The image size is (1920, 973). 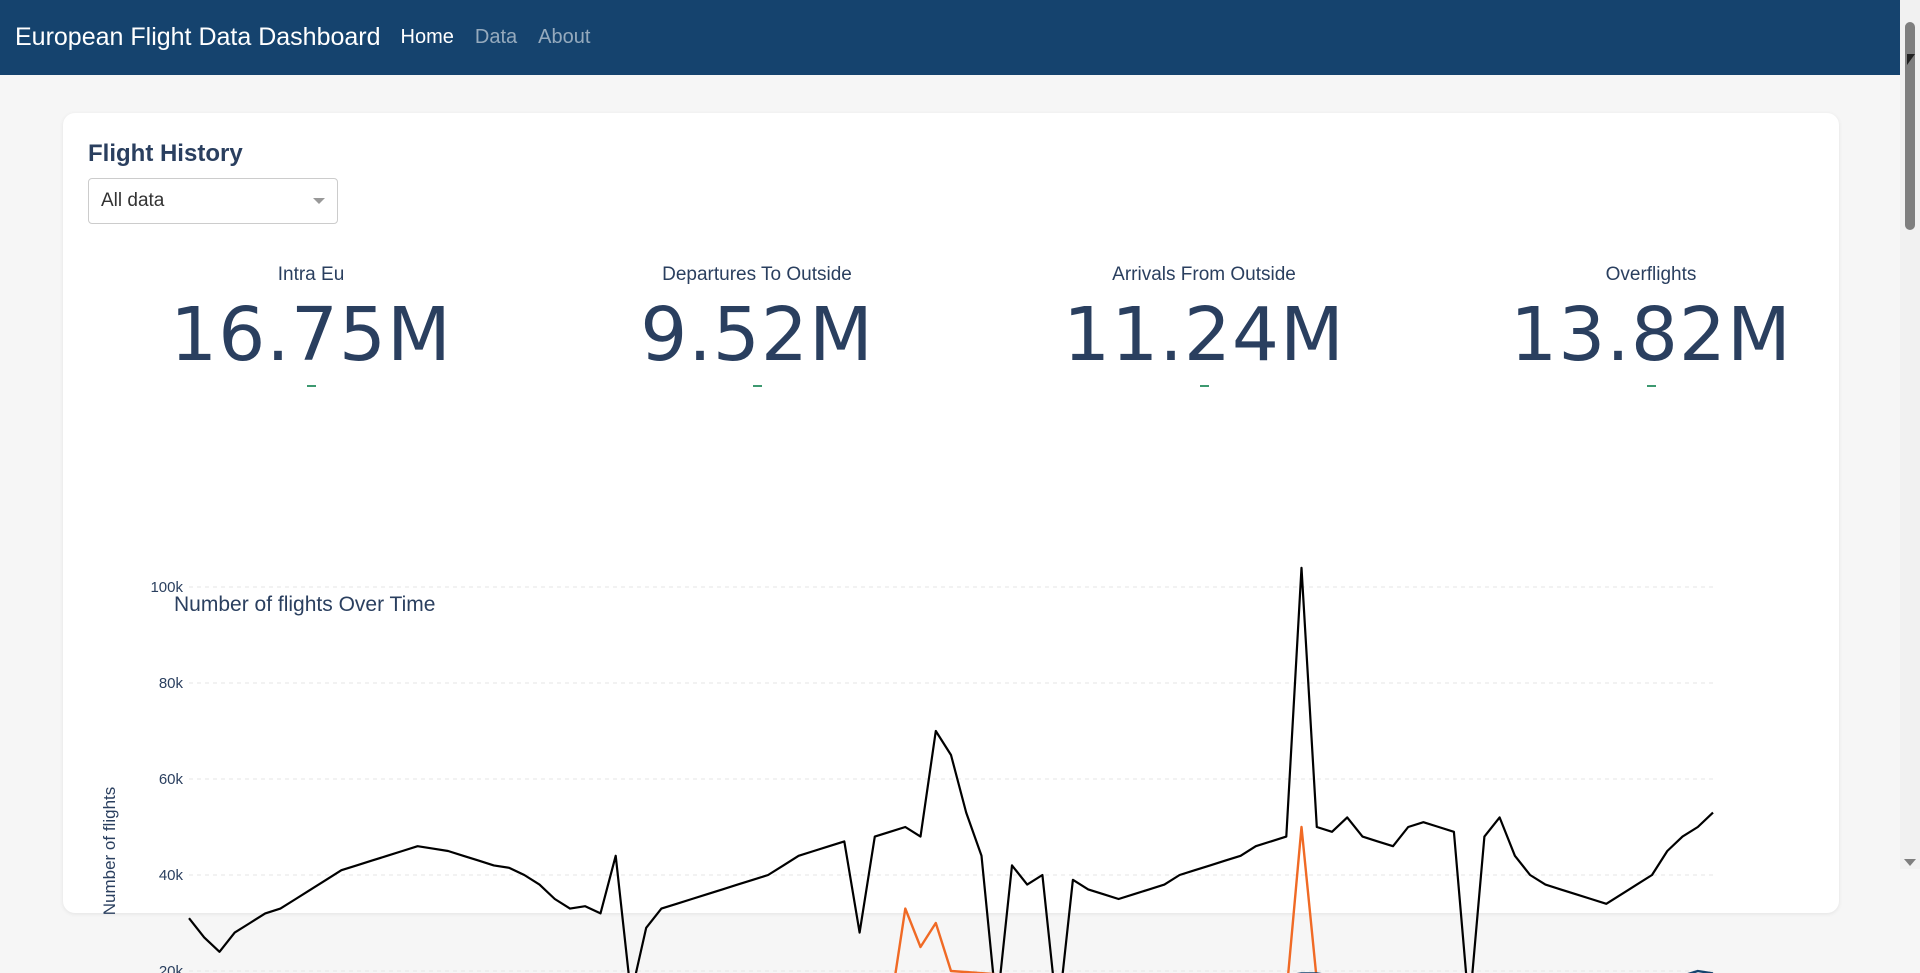 What do you see at coordinates (311, 335) in the screenshot?
I see `kpi-value: 16.75M` at bounding box center [311, 335].